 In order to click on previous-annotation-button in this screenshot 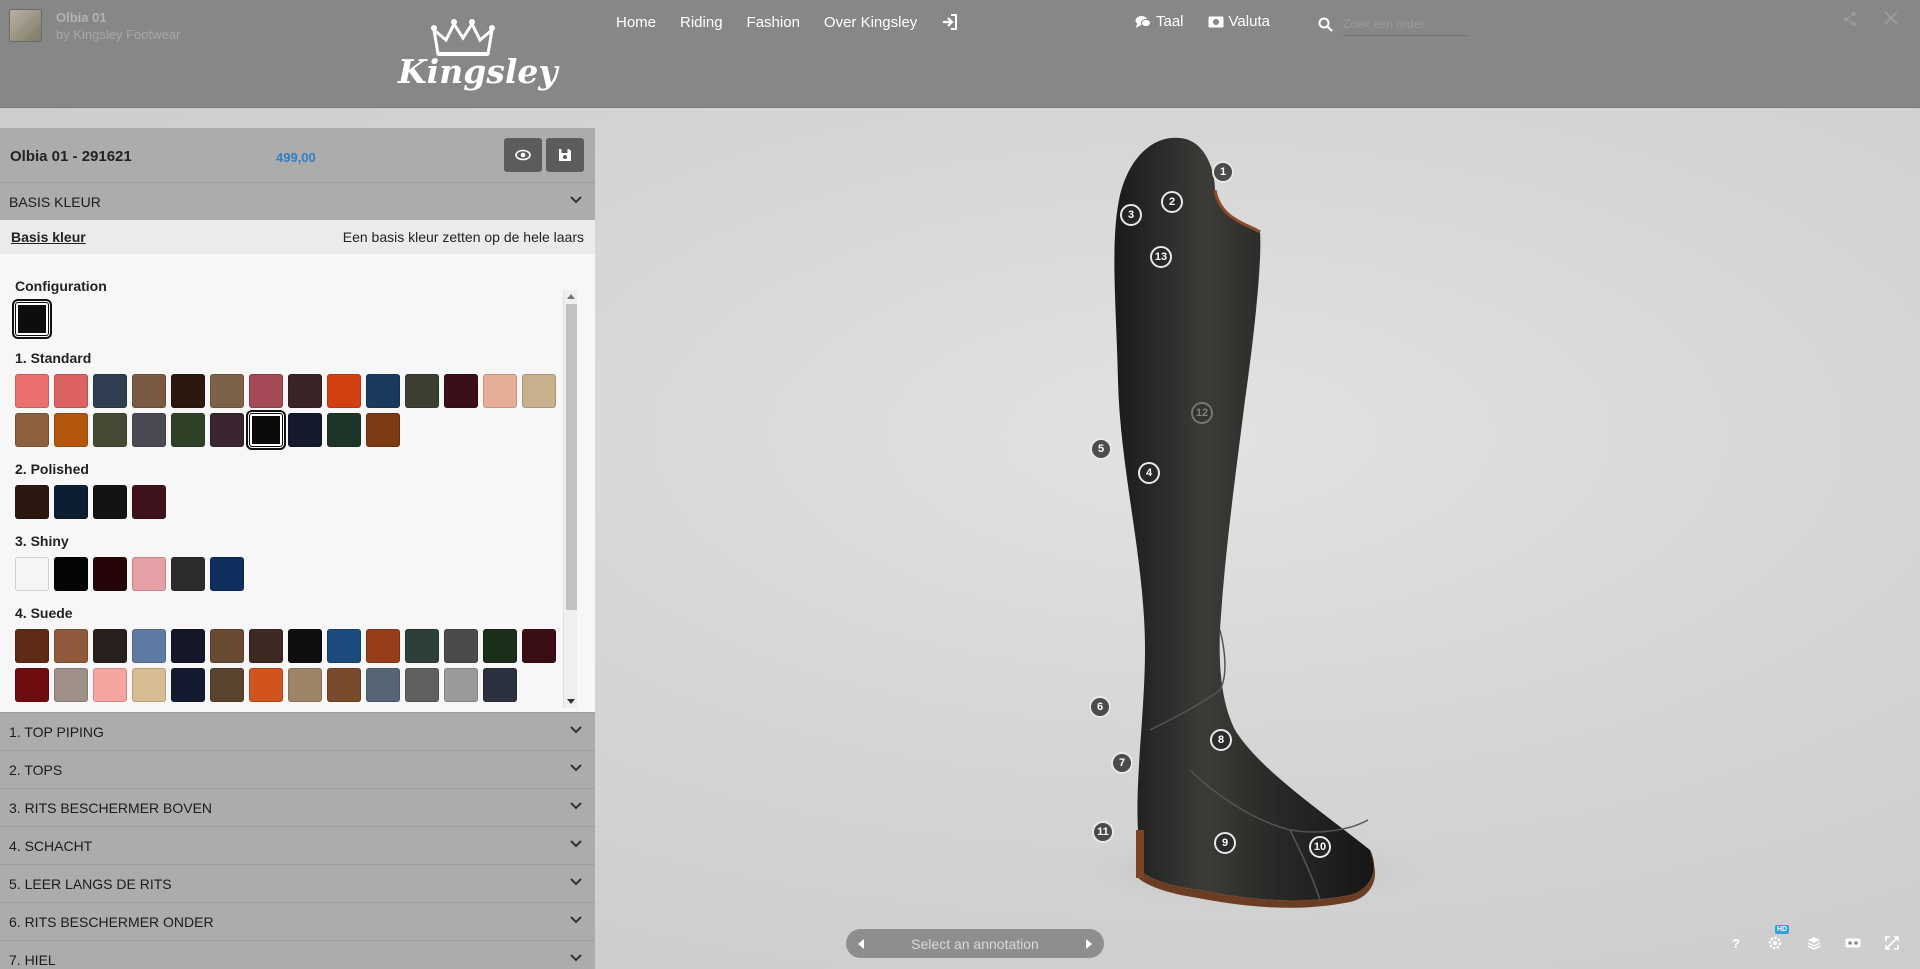, I will do `click(861, 943)`.